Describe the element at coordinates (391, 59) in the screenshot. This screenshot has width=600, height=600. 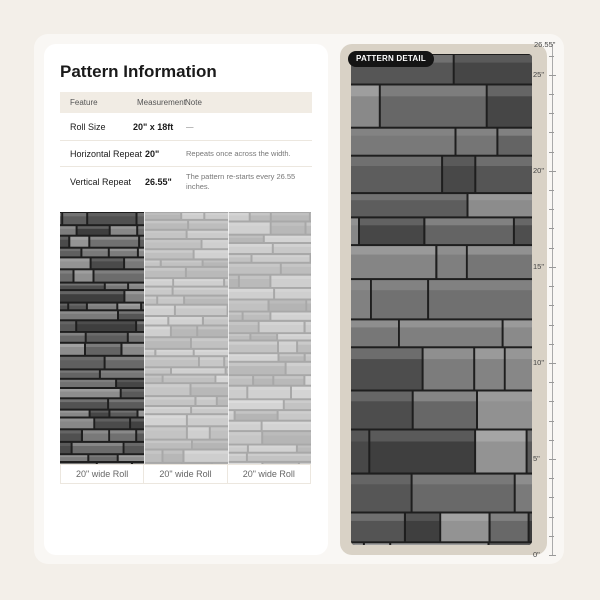
I see `pattern-detail-badge: PATTERN DETAIL` at that location.